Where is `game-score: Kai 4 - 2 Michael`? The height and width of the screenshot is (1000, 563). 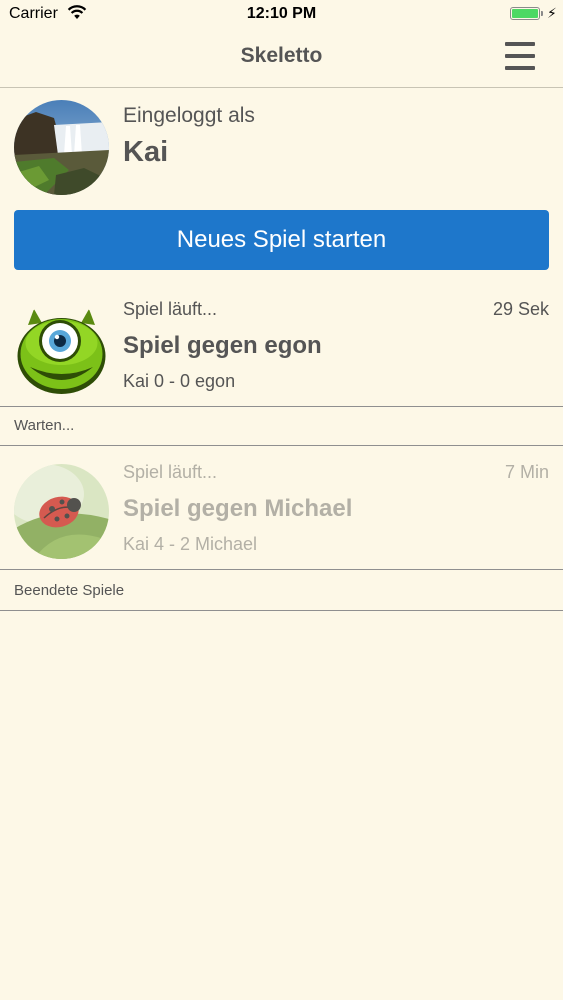
game-score: Kai 4 - 2 Michael is located at coordinates (190, 544).